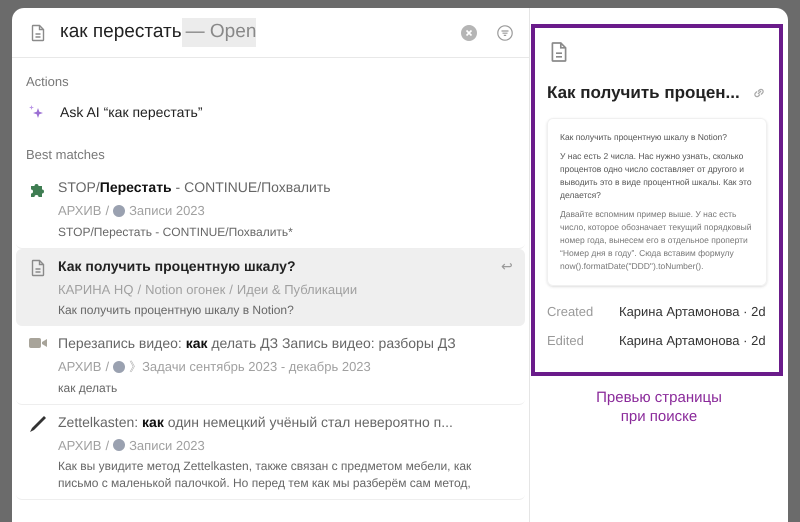 The height and width of the screenshot is (522, 800). Describe the element at coordinates (195, 187) in the screenshot. I see `result-title: STOP/Перестать - CONTINUE/Похвалить` at that location.